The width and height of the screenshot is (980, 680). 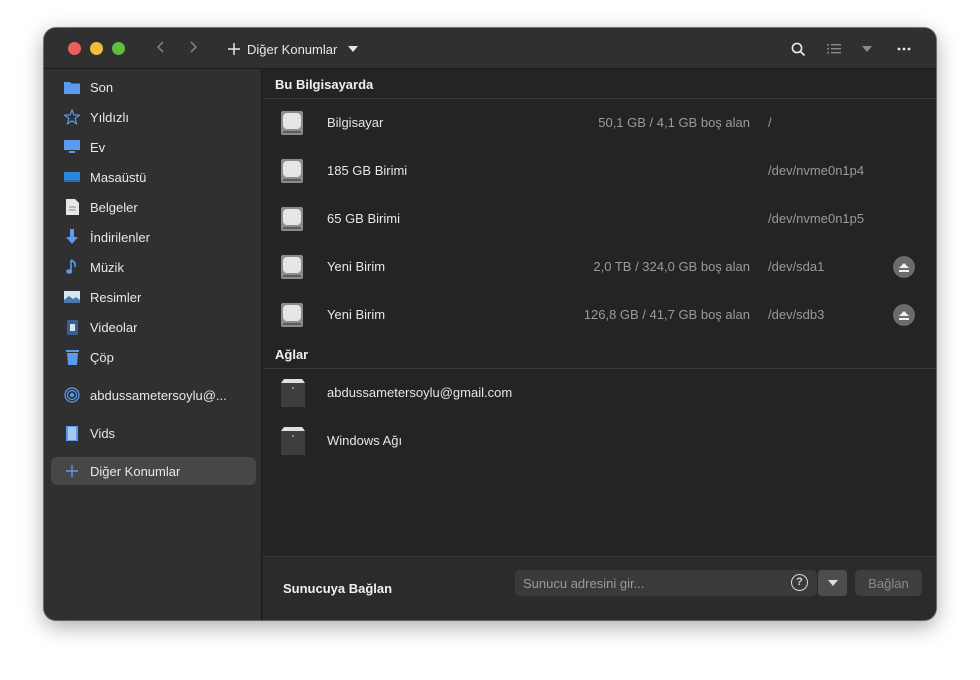 I want to click on sidebar-item-downloads: İndirilenler, so click(x=153, y=237).